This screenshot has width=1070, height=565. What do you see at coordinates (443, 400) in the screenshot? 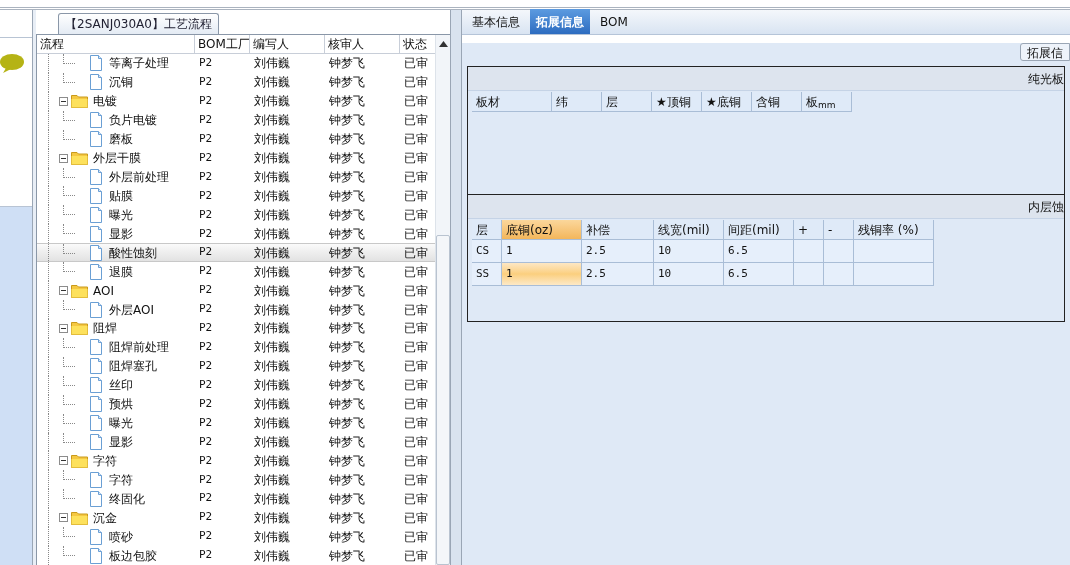
I see `scroll-thumb` at bounding box center [443, 400].